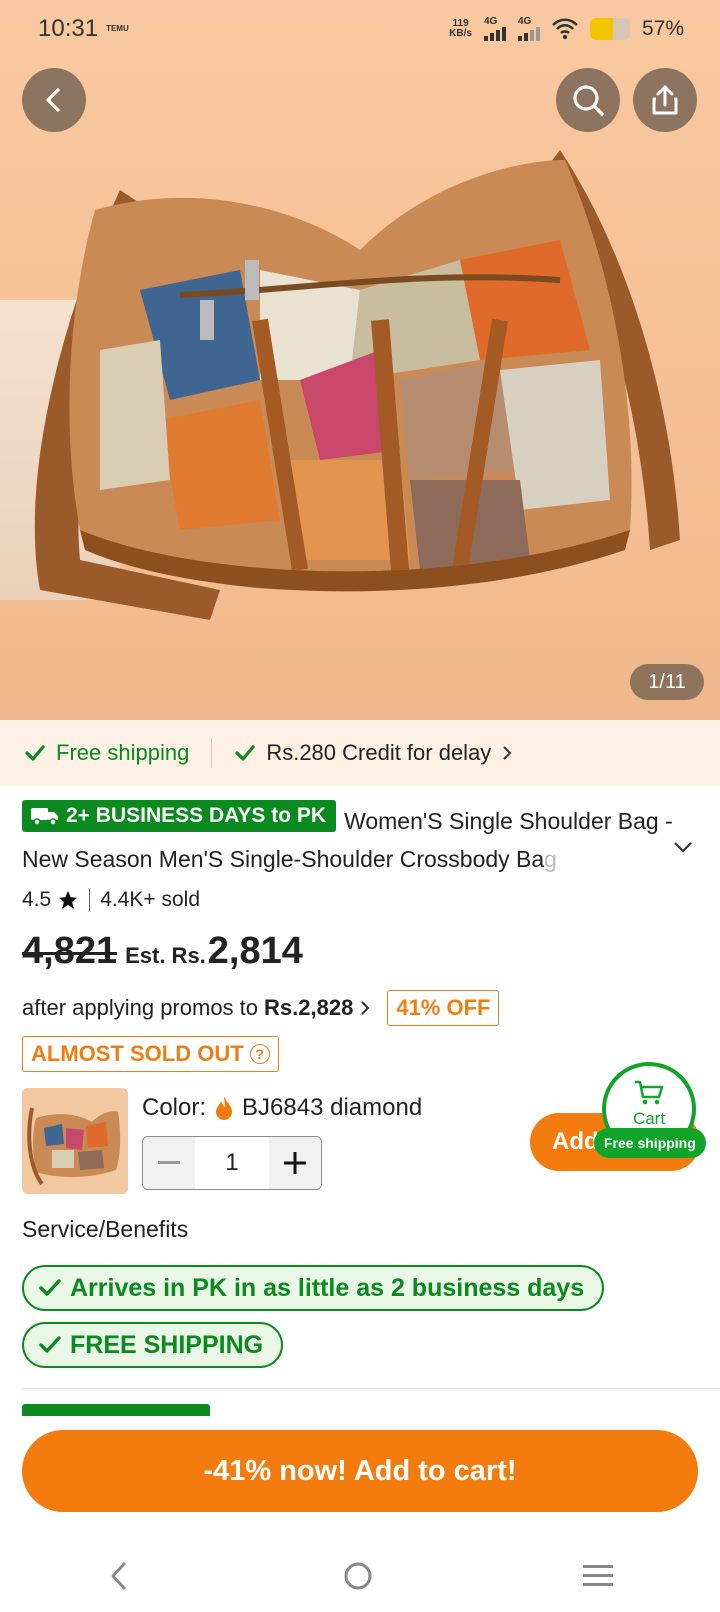  I want to click on free-shipping-item: Free shipping, so click(106, 753).